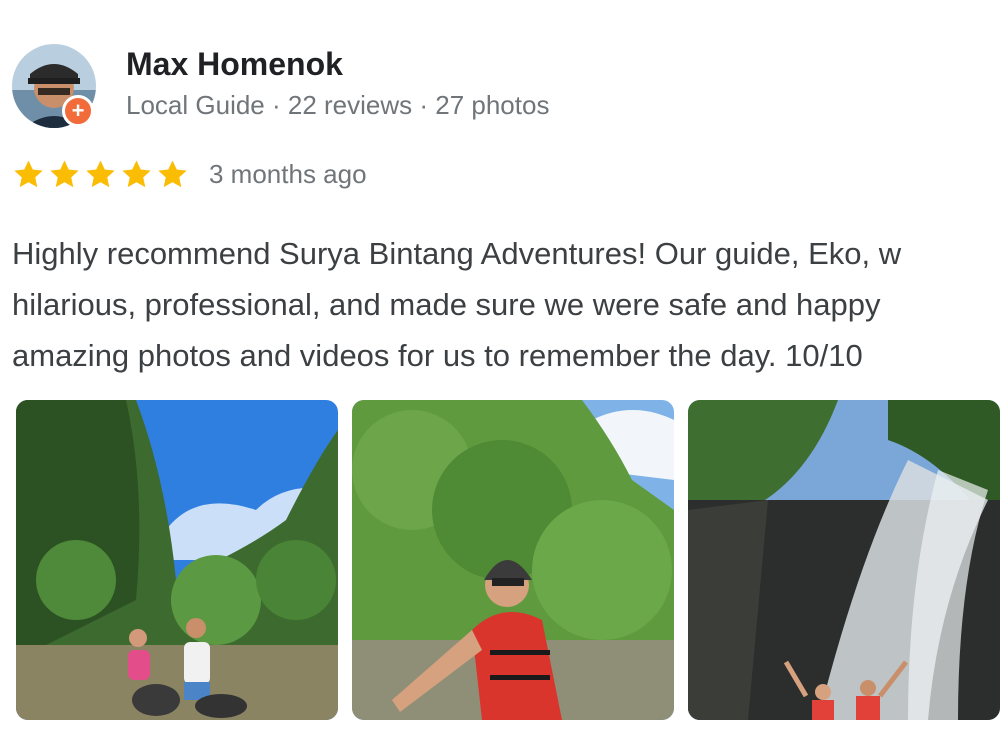 The image size is (1000, 750). I want to click on reviewer-meta: Local Guide · 22 reviews · 27 photos, so click(338, 105).